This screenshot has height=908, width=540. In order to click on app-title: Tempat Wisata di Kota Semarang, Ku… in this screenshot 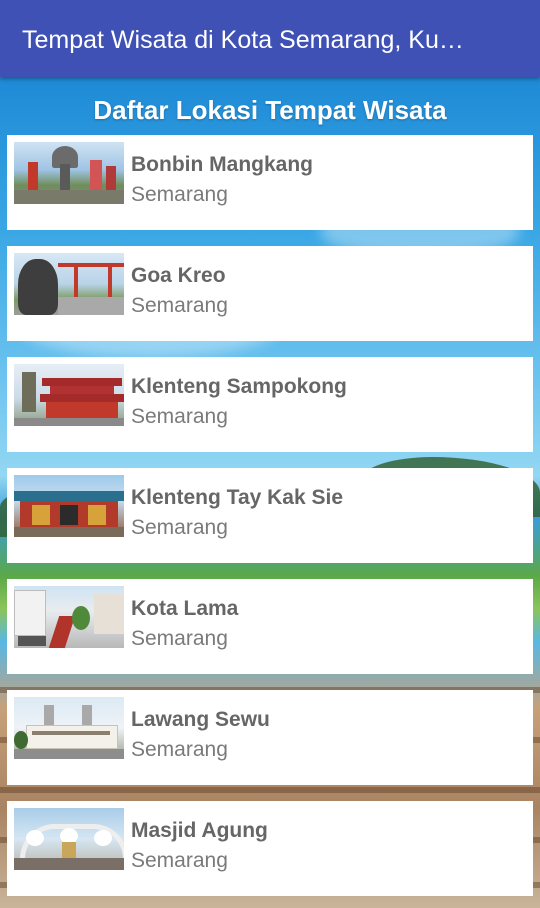, I will do `click(243, 40)`.